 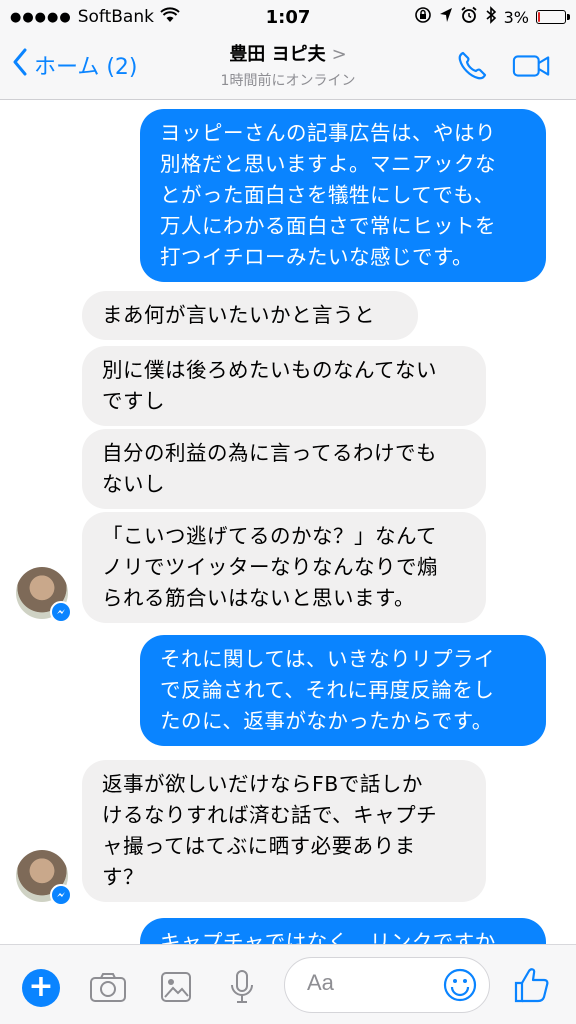 What do you see at coordinates (316, 257) in the screenshot?
I see `message-line: 打つイチローみたいな感じです。` at bounding box center [316, 257].